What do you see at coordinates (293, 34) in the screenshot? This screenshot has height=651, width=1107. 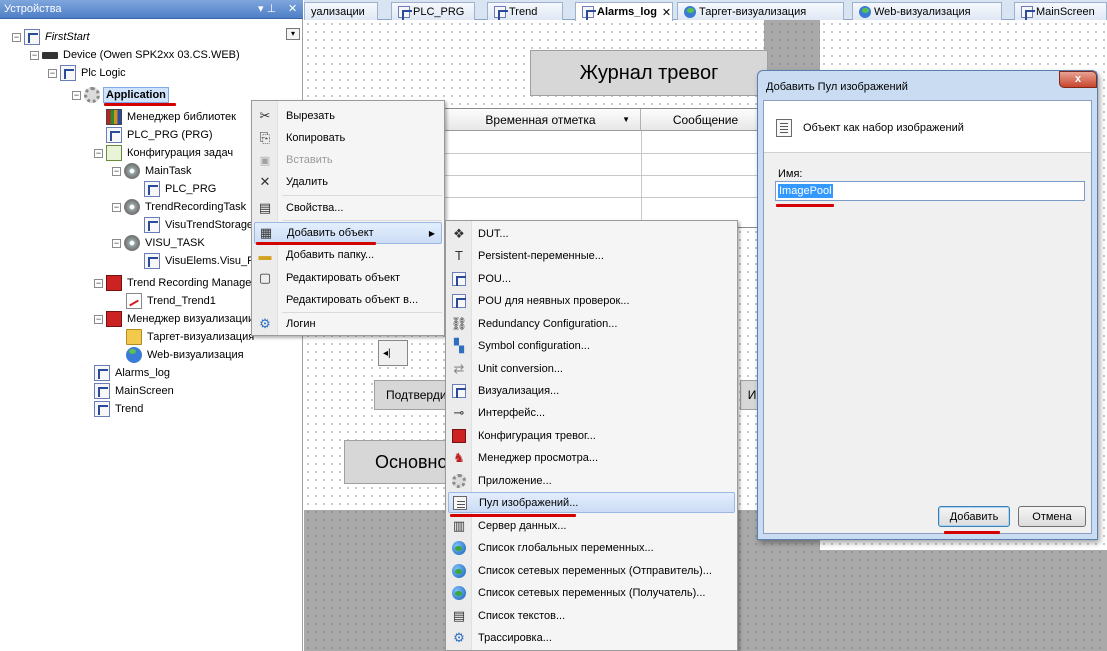 I see `tree-dropdown-button: ▾` at bounding box center [293, 34].